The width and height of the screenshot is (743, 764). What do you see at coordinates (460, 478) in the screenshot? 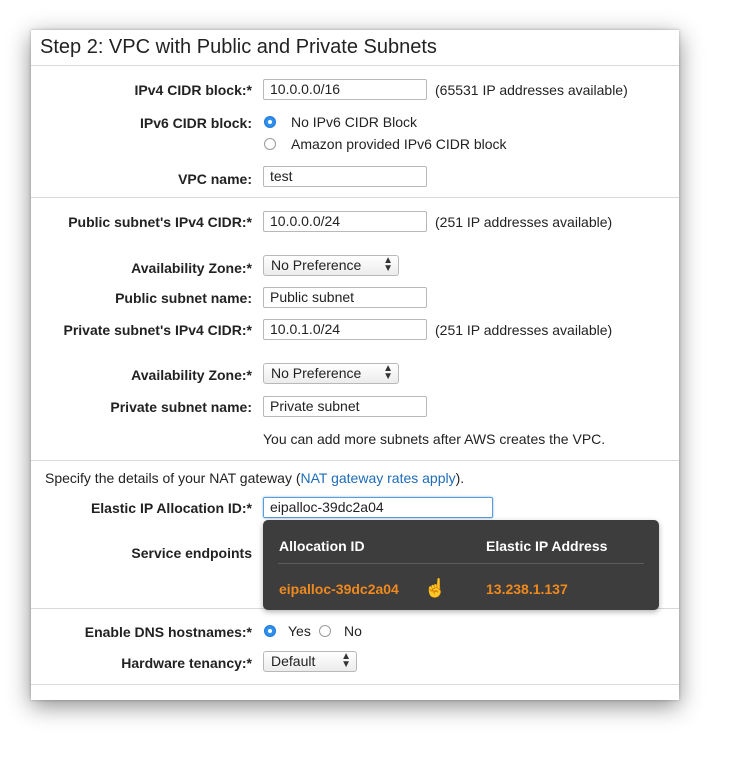
I see `nat-suffix: ).` at bounding box center [460, 478].